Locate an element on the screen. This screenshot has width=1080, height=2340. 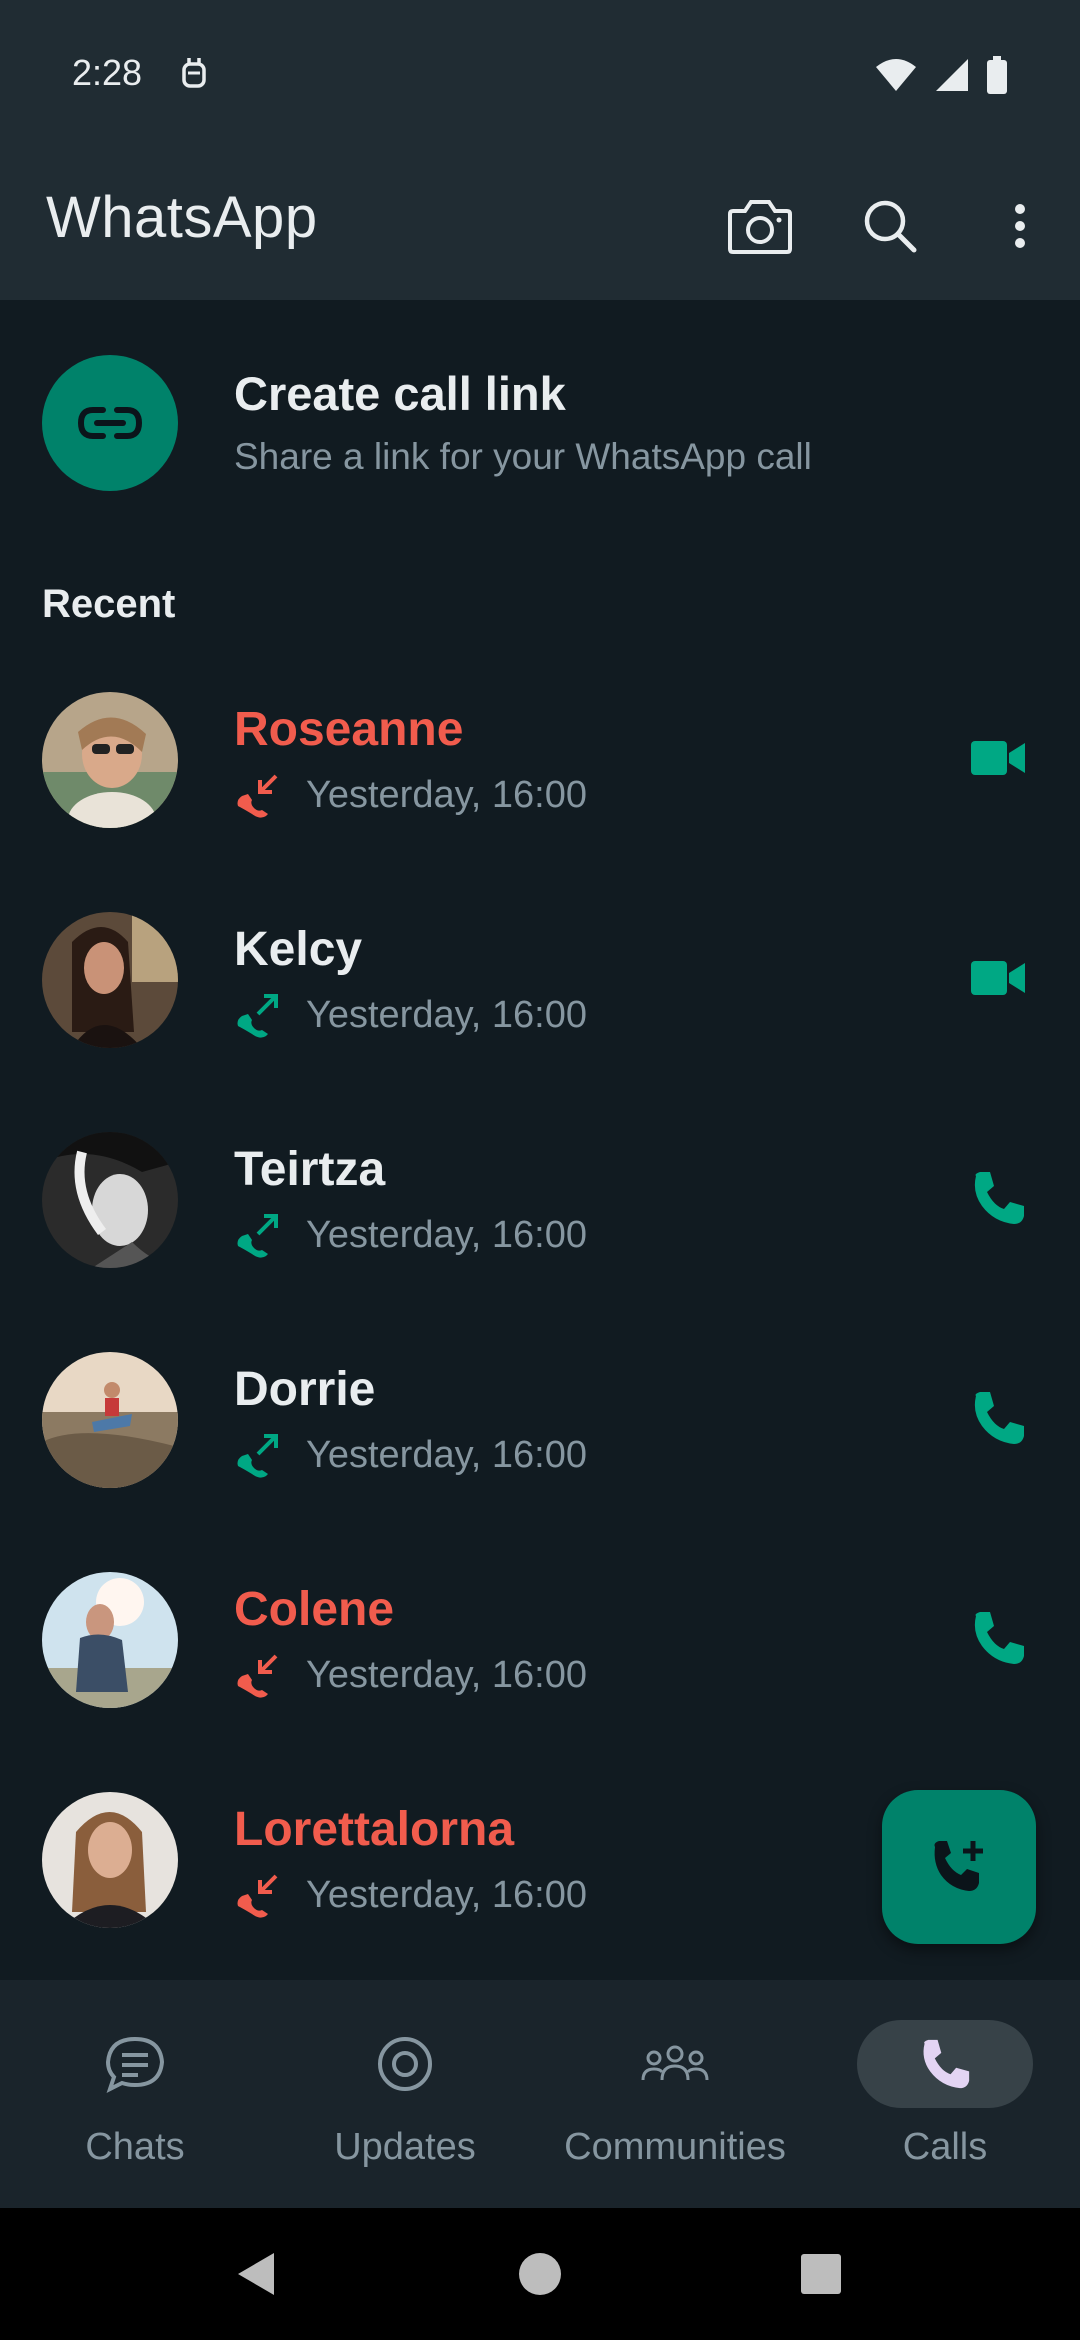
contact-name: Lorettalorna is located at coordinates (374, 1829).